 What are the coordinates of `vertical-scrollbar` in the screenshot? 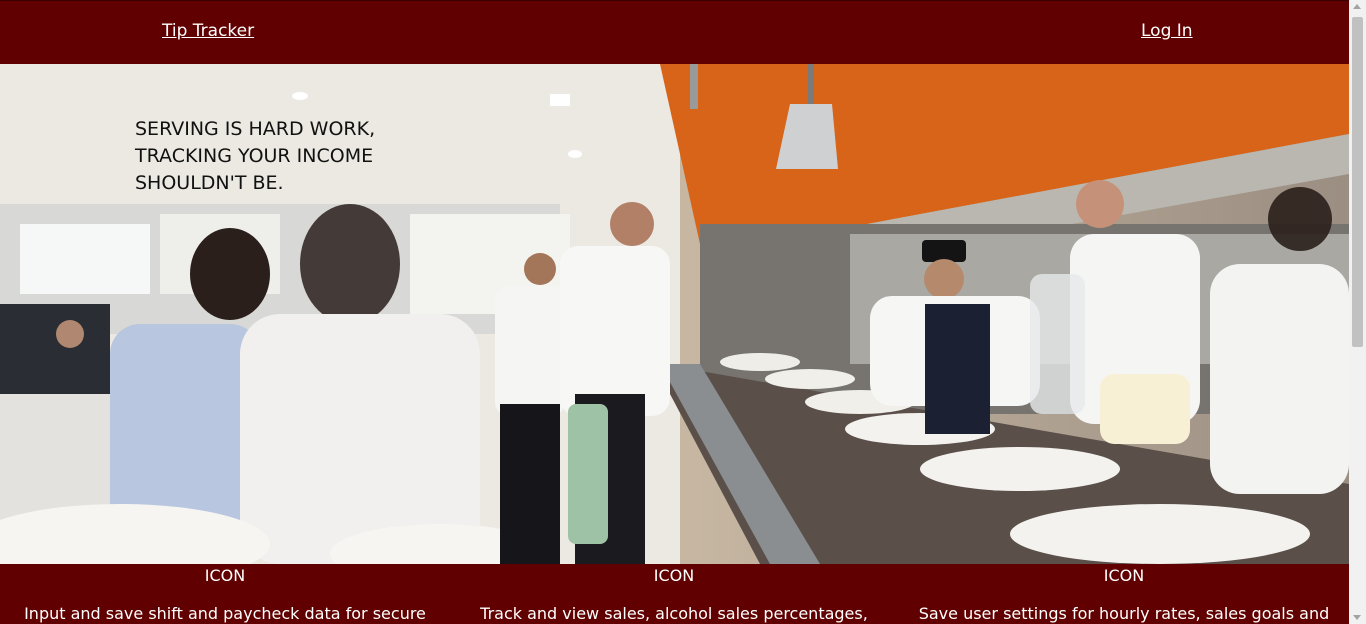 It's located at (1357, 312).